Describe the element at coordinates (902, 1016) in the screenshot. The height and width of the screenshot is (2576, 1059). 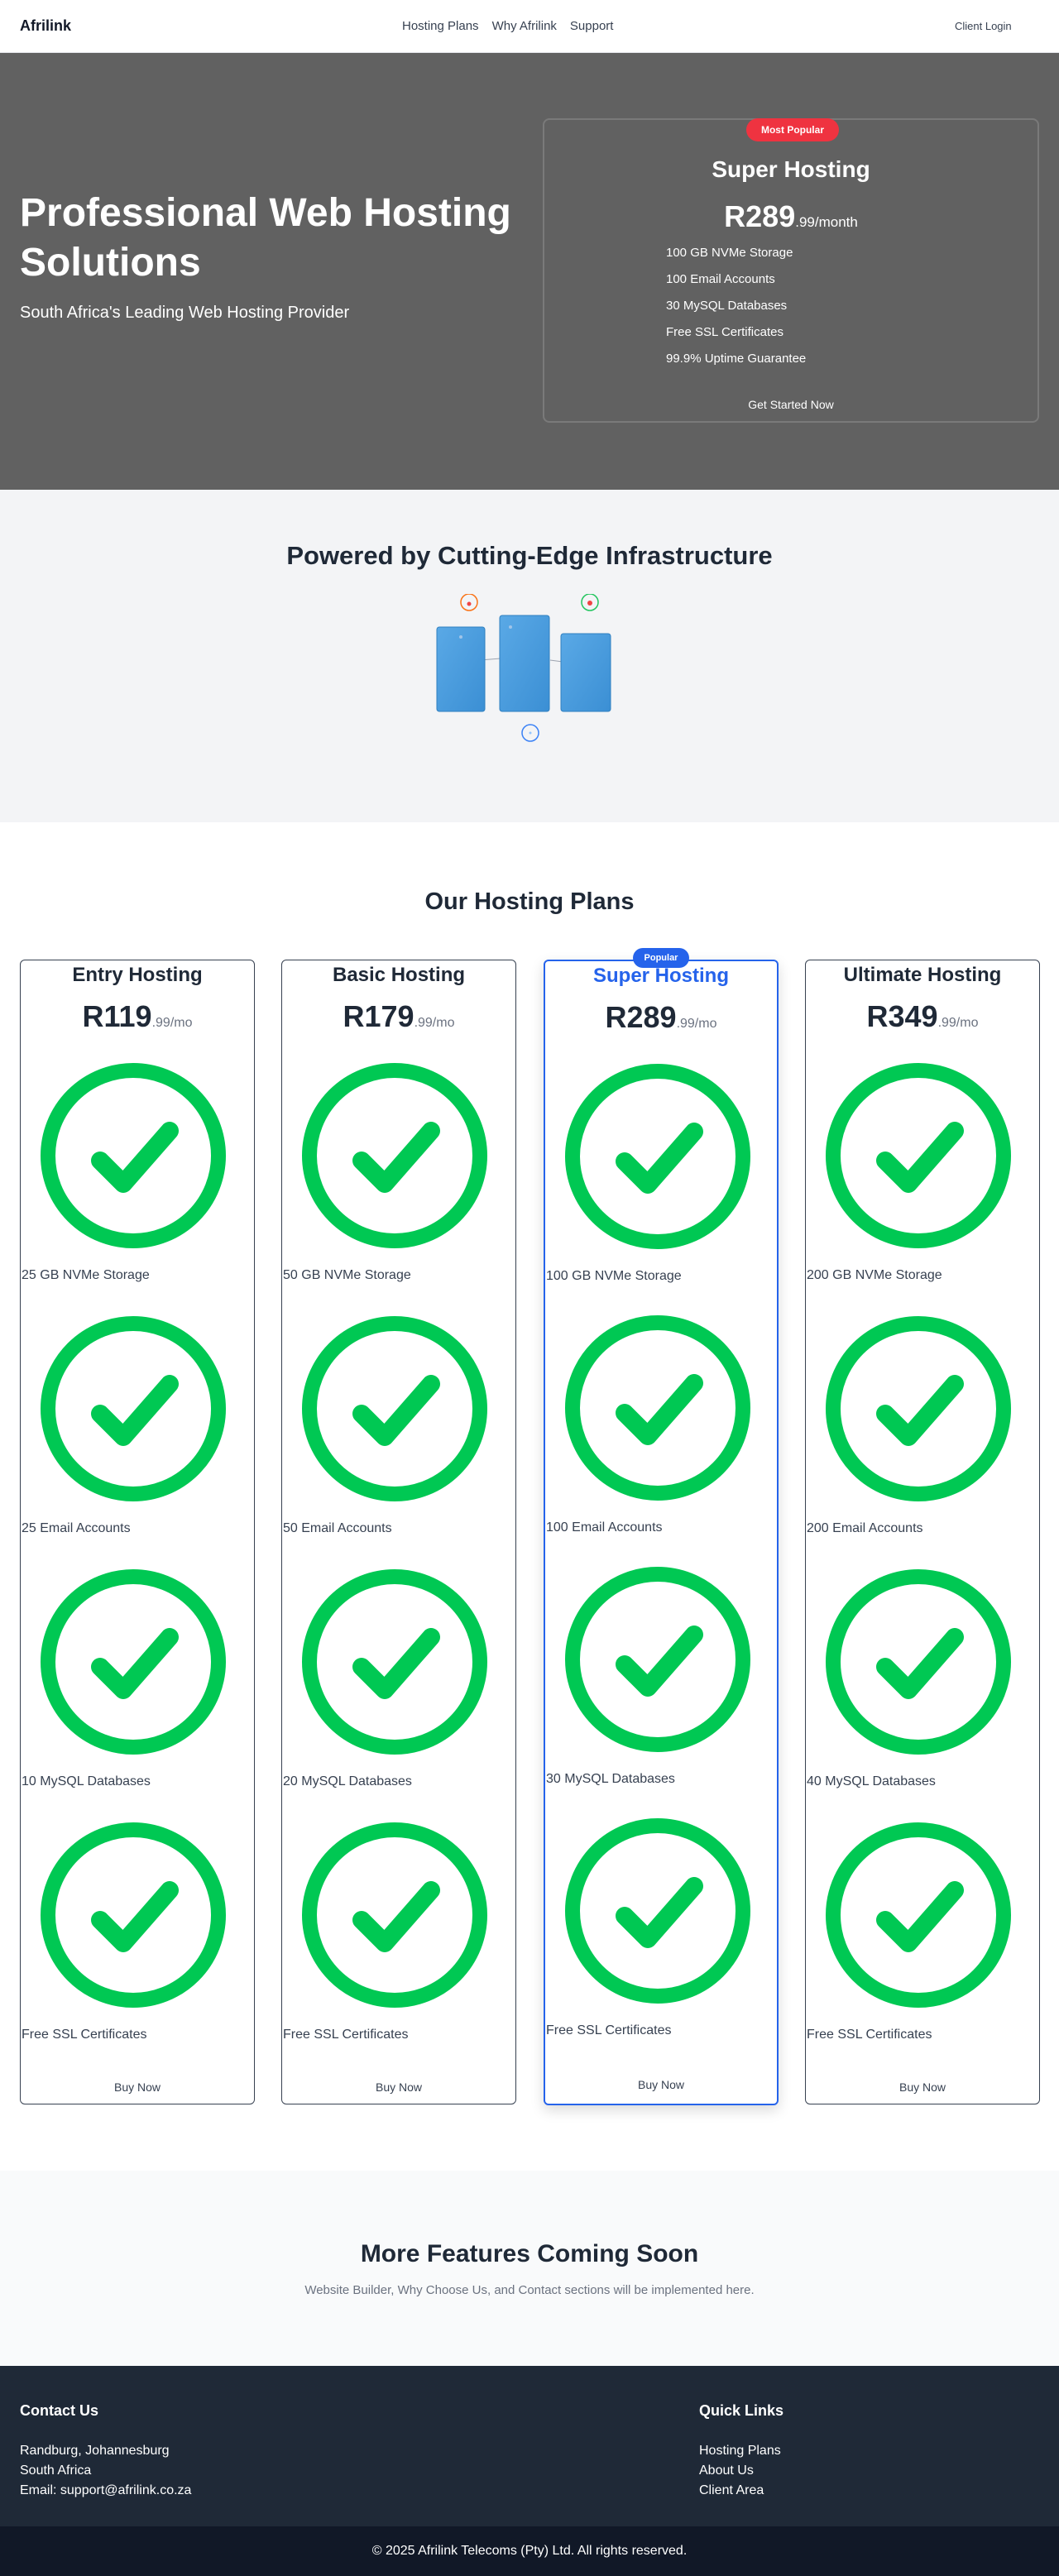
I see `plan-price-main: R349` at that location.